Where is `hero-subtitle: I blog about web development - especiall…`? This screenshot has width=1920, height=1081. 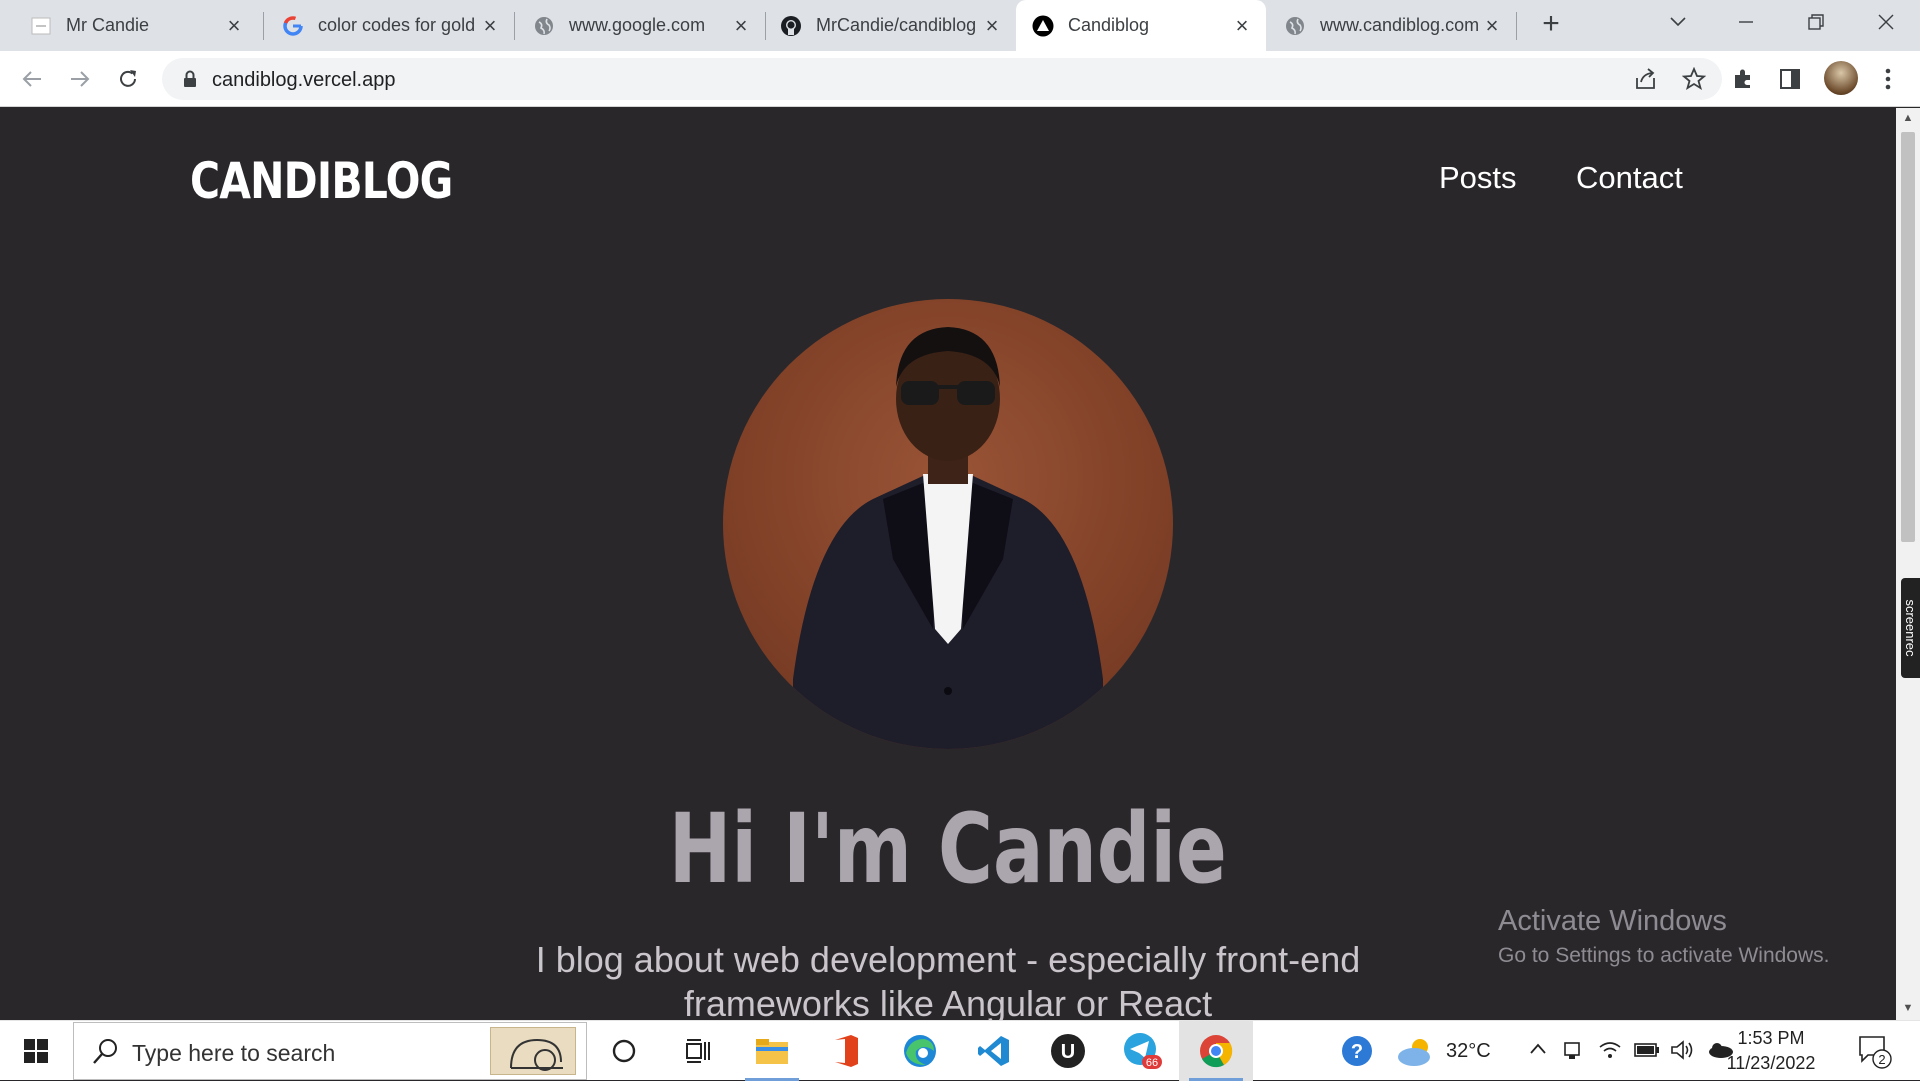
hero-subtitle: I blog about web development - especiall… is located at coordinates (948, 979).